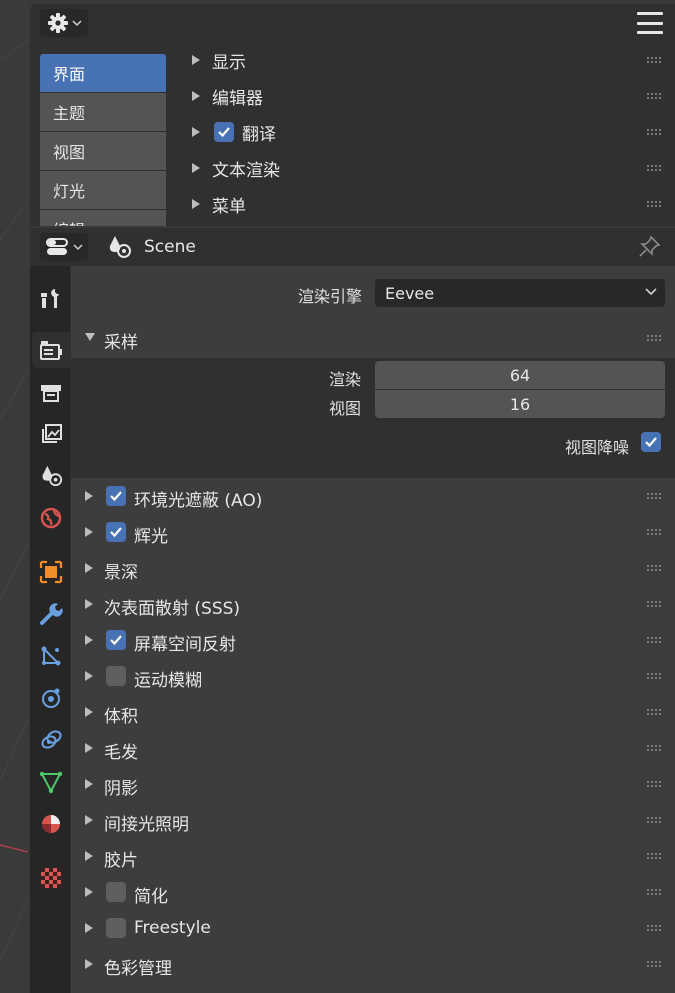 The image size is (675, 993). What do you see at coordinates (651, 442) in the screenshot?
I see `viewport-denoise-checkbox` at bounding box center [651, 442].